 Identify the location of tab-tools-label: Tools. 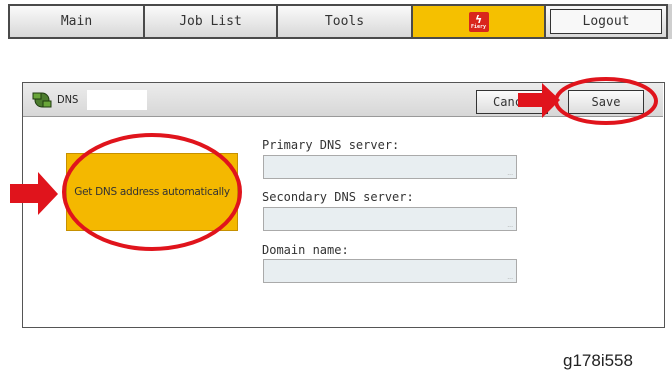
(344, 21).